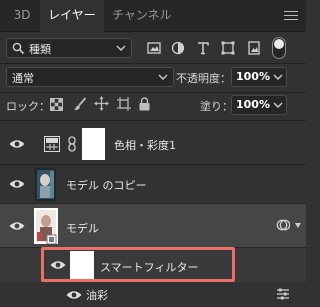 The height and width of the screenshot is (307, 320). What do you see at coordinates (228, 48) in the screenshot?
I see `shape-layer-filter-icon` at bounding box center [228, 48].